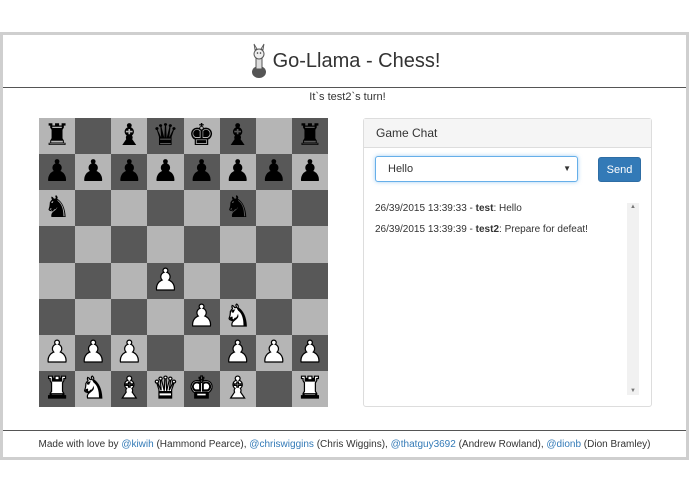 This screenshot has height=494, width=695. I want to click on square-c6, so click(129, 208).